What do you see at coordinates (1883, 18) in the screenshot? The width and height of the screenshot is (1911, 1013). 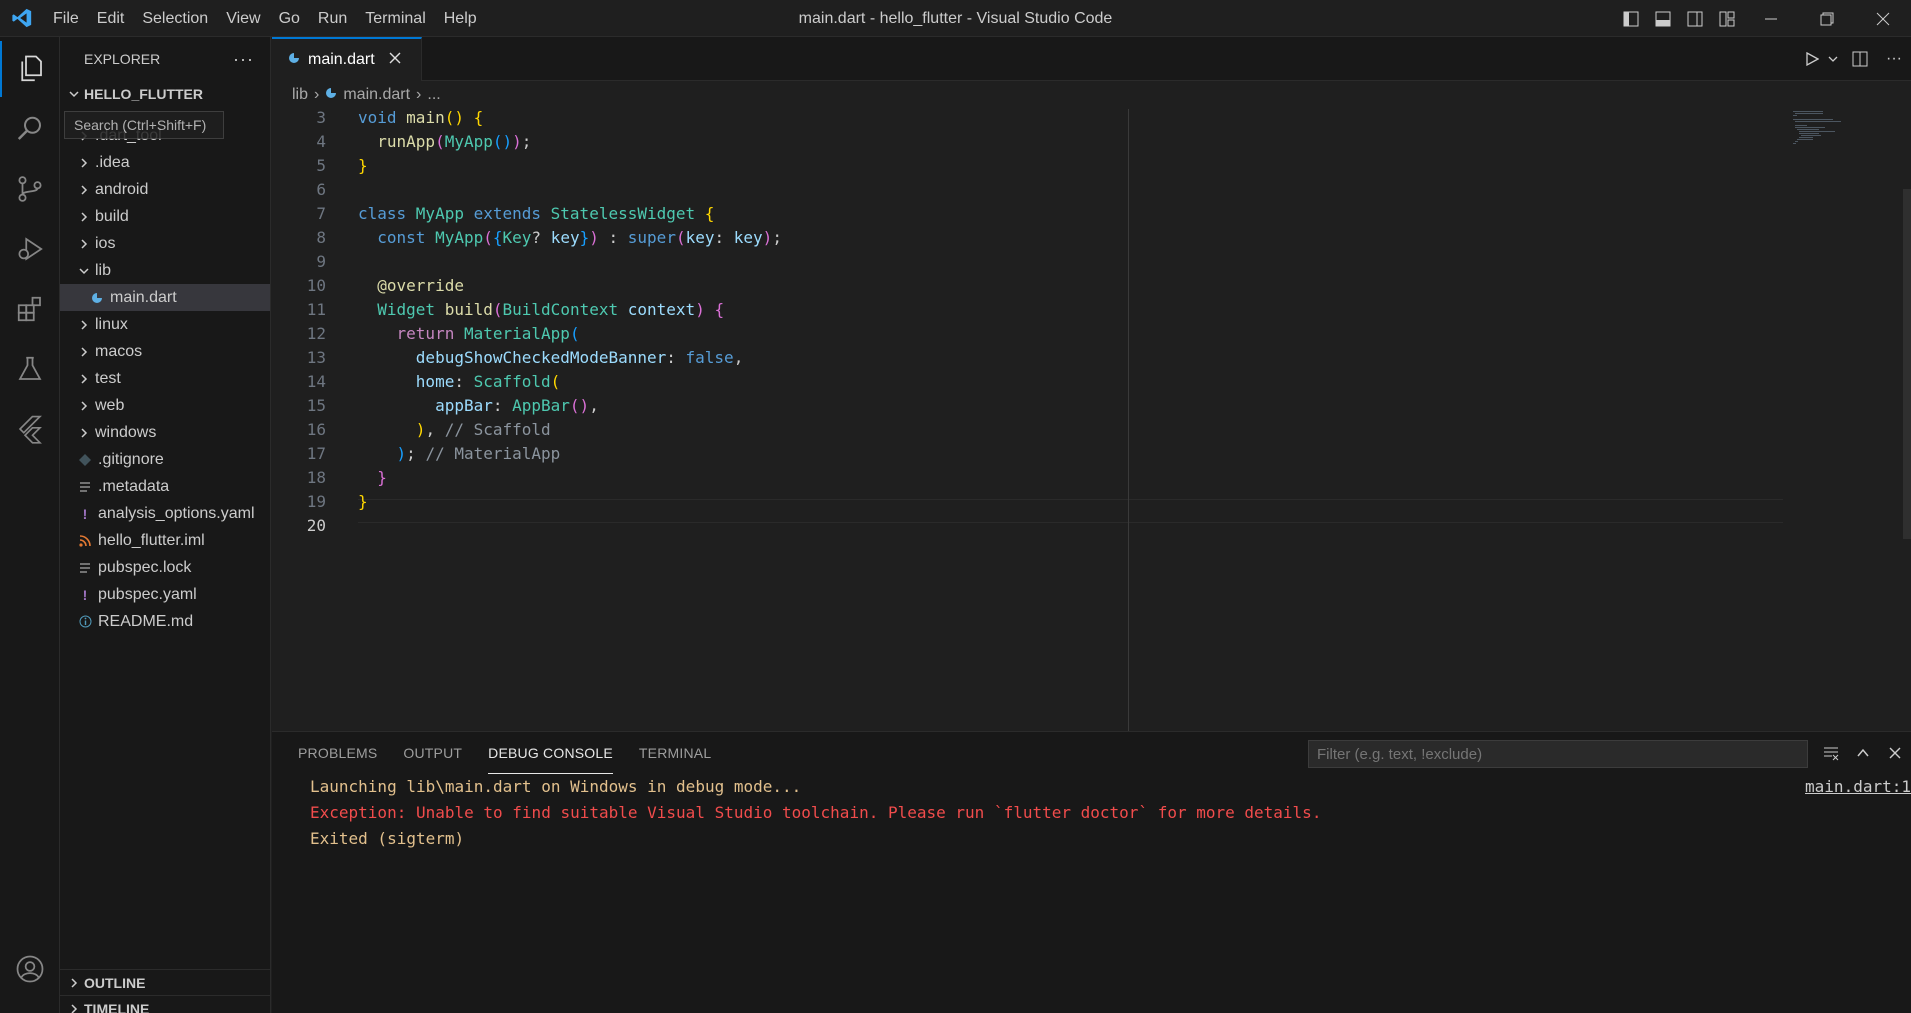 I see `close-window-icon` at bounding box center [1883, 18].